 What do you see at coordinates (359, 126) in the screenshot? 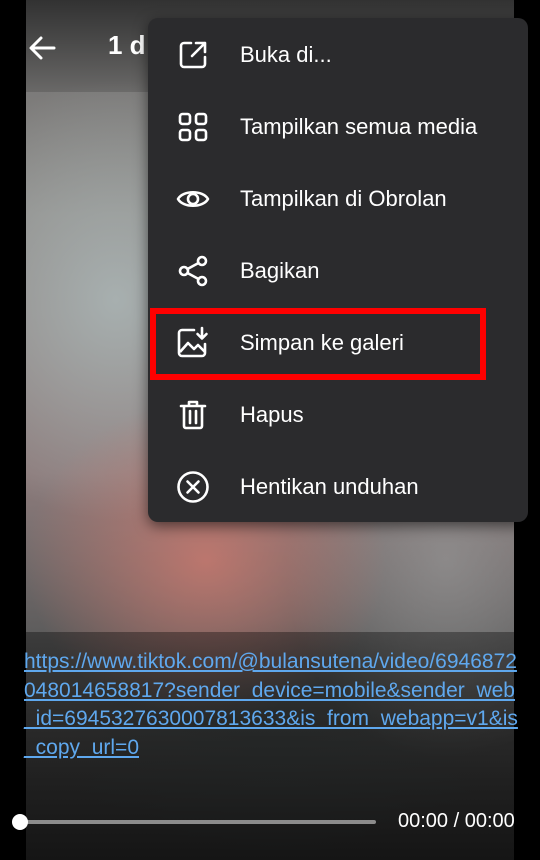
I see `menu-item-label: Tampilkan semua media` at bounding box center [359, 126].